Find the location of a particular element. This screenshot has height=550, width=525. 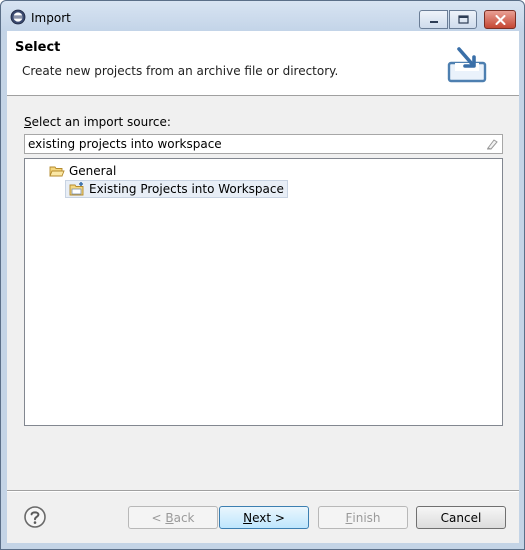

button-bar-separator is located at coordinates (263, 491).